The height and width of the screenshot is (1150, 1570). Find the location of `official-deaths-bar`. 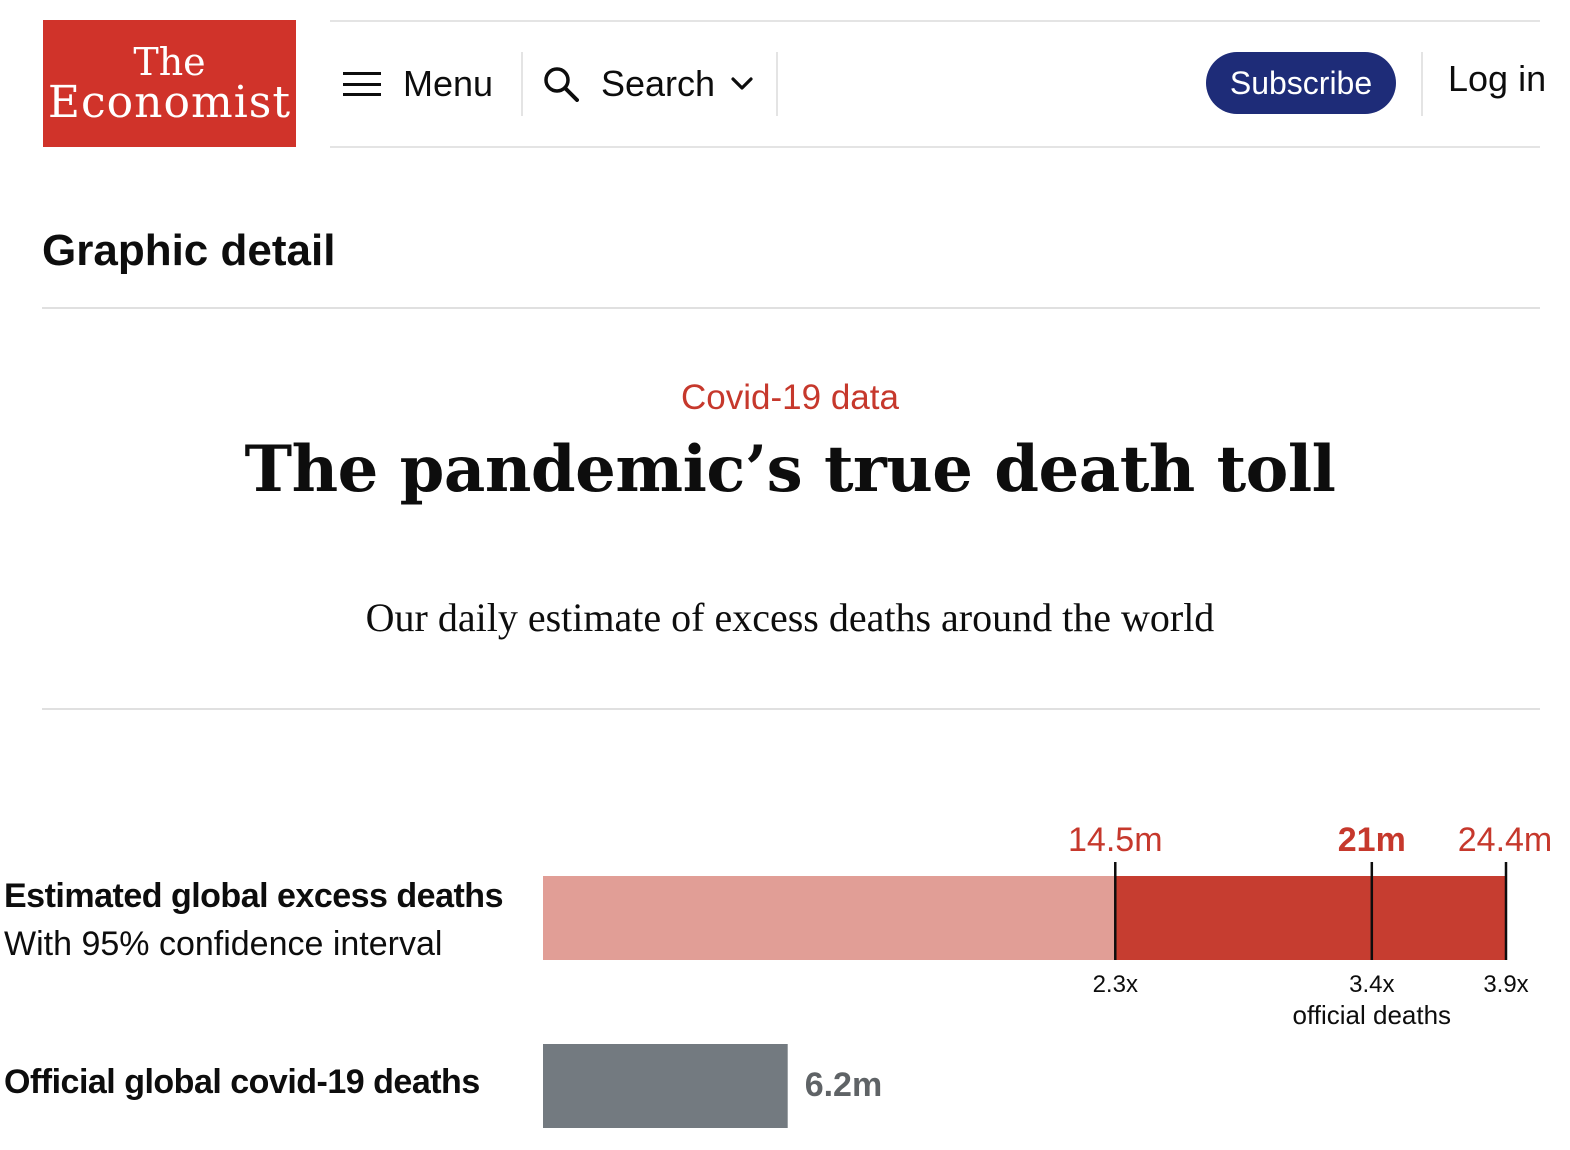

official-deaths-bar is located at coordinates (665, 1086).